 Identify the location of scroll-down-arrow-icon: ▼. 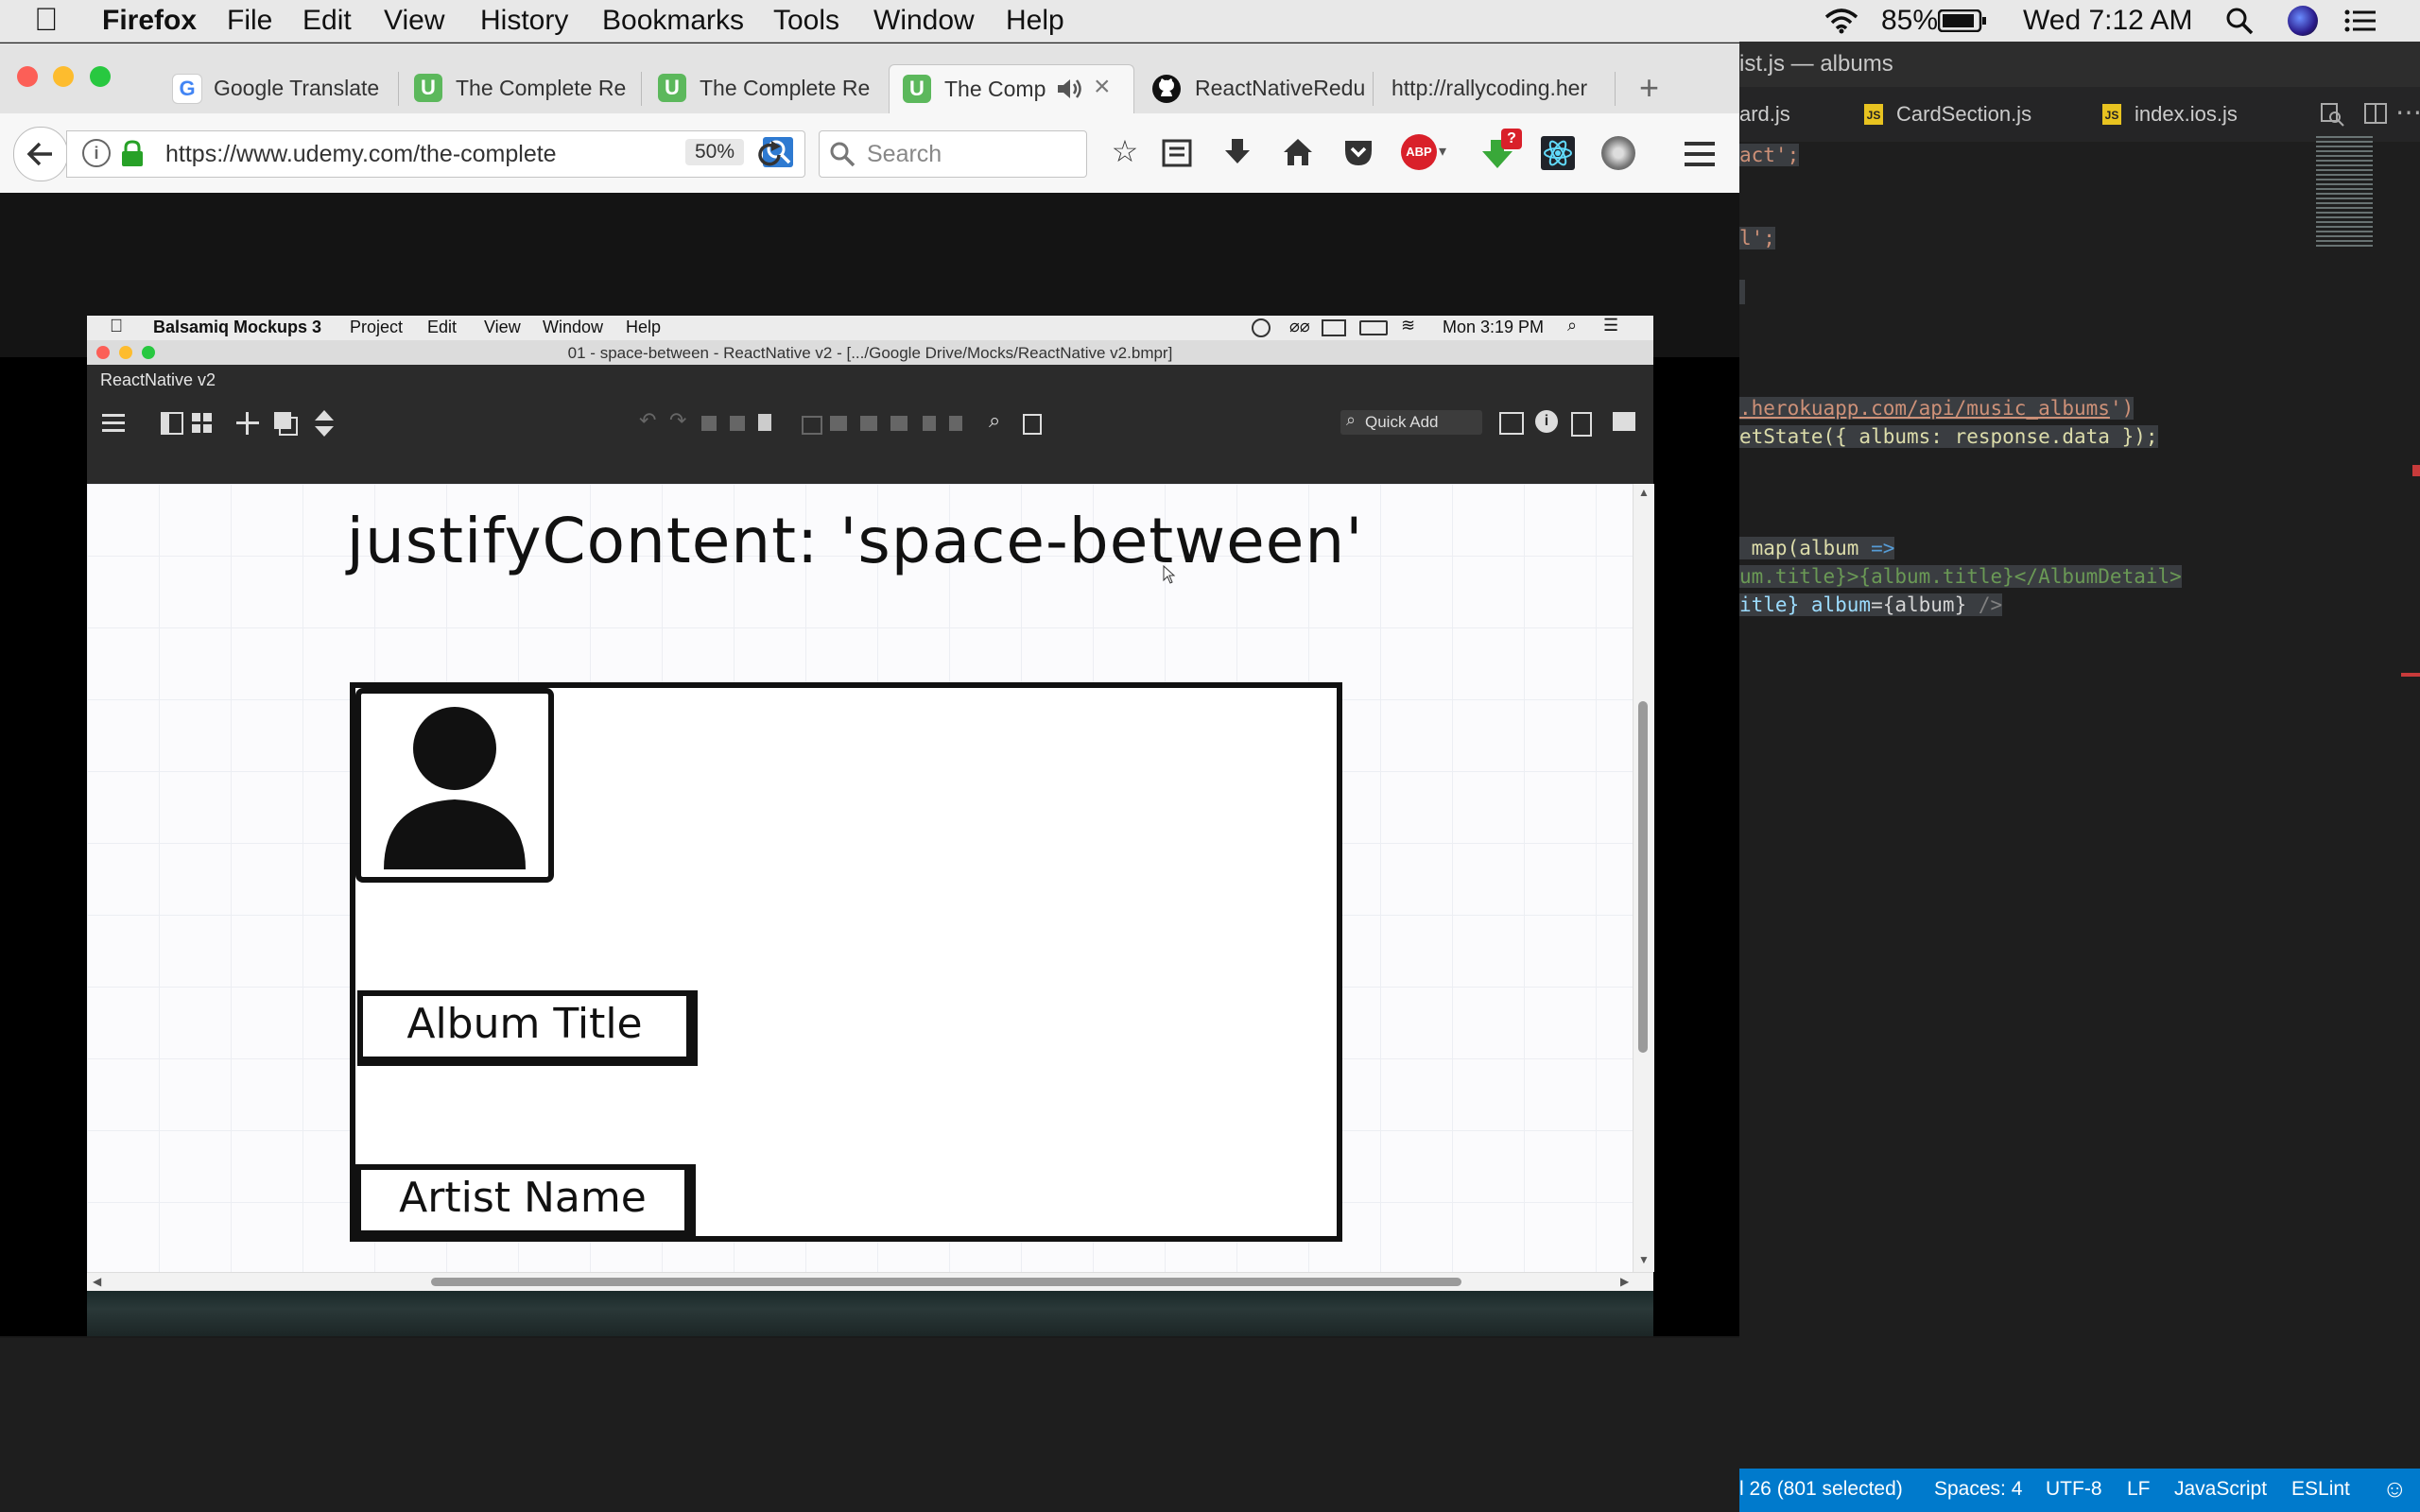
(1644, 1259).